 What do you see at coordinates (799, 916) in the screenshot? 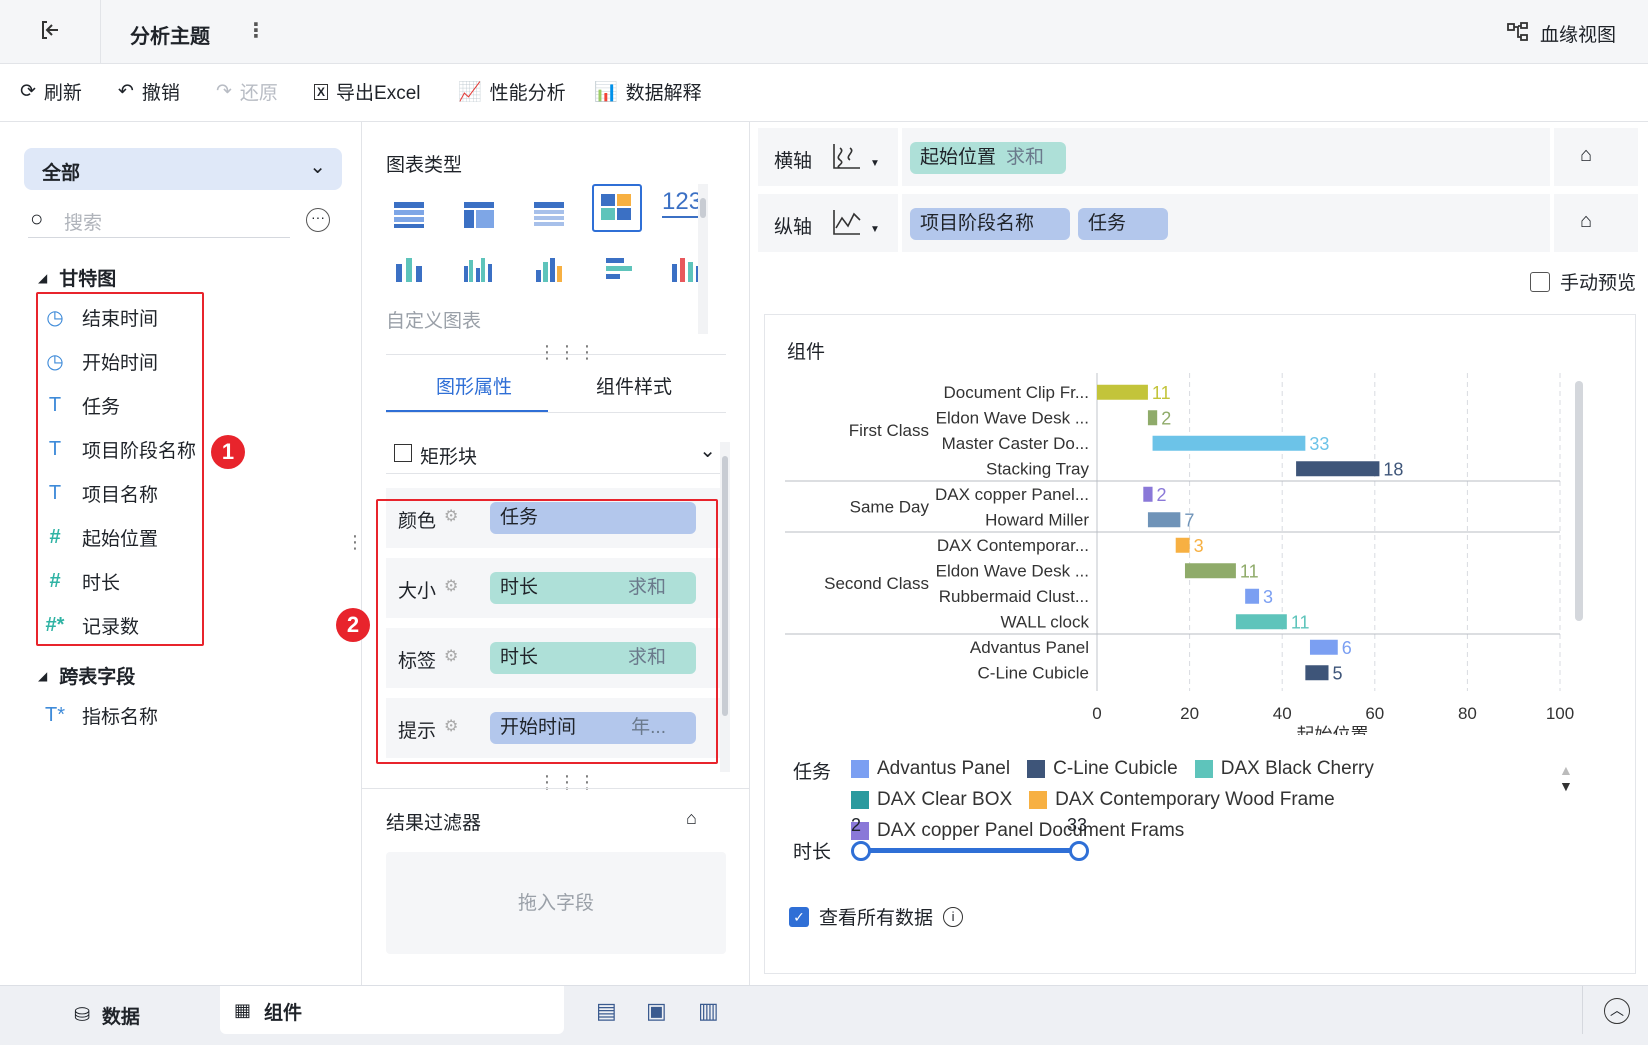
I see `checkbox-checked: ✓` at bounding box center [799, 916].